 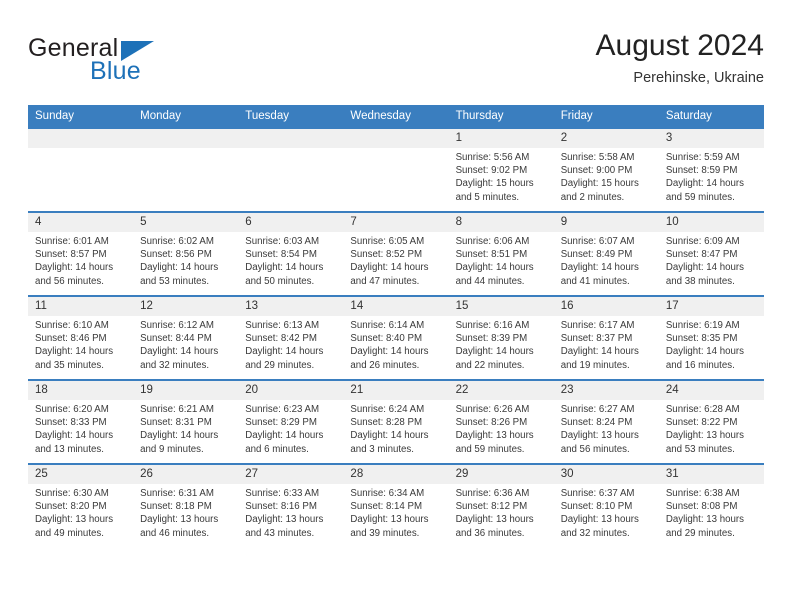 I want to click on daylight-text: Daylight: 14 hours and 16 minutes., so click(x=704, y=358).